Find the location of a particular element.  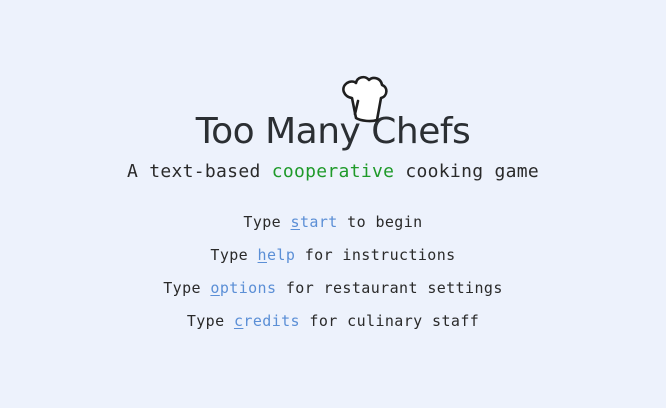

menu-line-credits: Type credits for culinary staff is located at coordinates (333, 326).